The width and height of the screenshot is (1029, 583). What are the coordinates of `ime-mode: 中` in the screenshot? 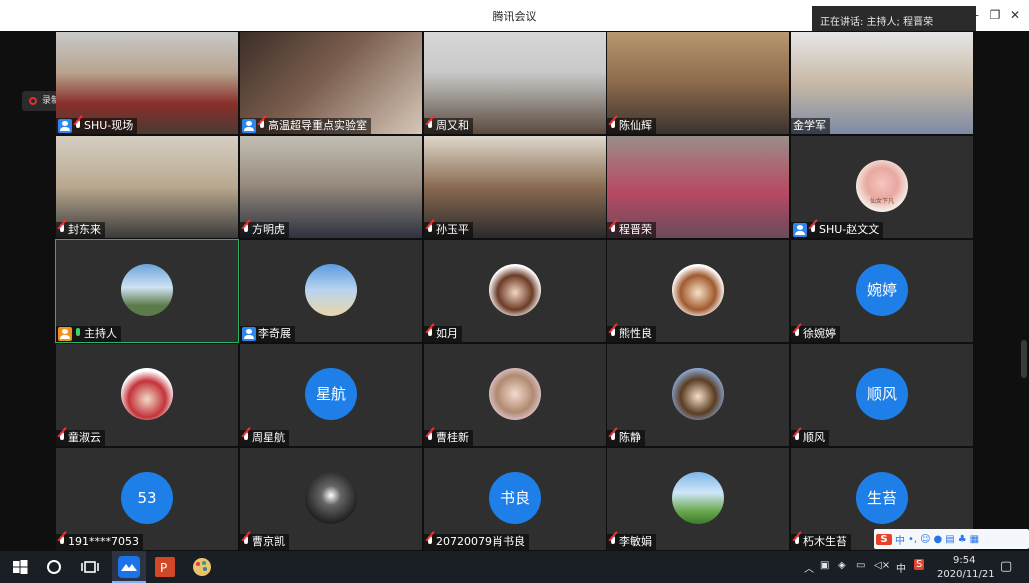 It's located at (900, 539).